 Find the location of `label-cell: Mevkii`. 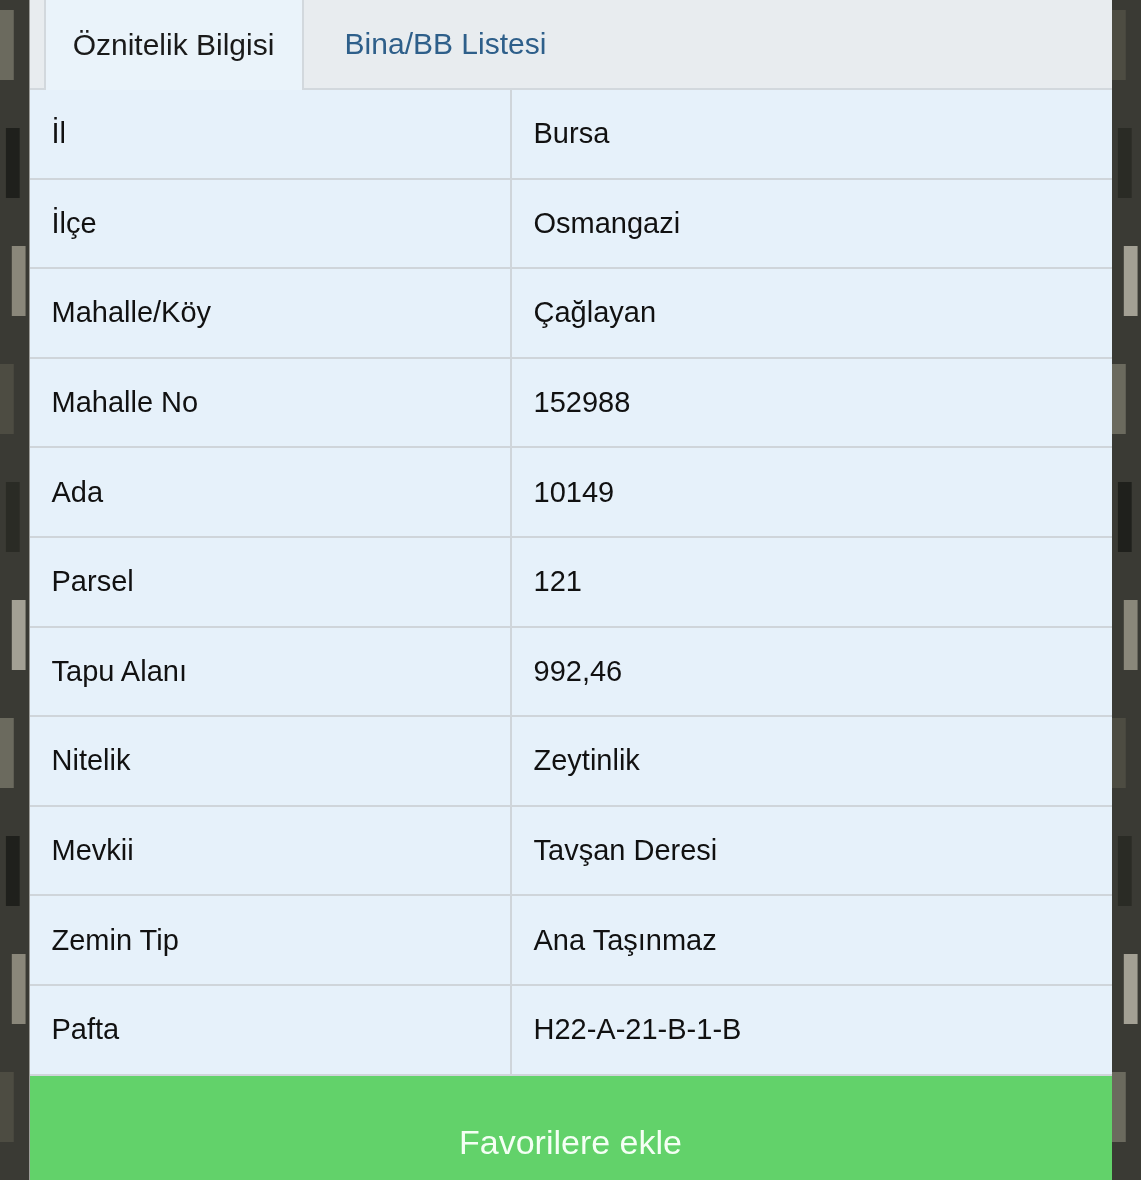

label-cell: Mevkii is located at coordinates (269, 851).